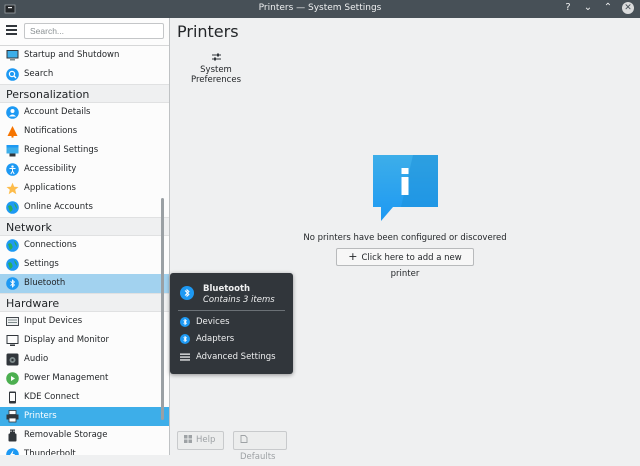  I want to click on sidebar-item-label: Removable Storage, so click(66, 435).